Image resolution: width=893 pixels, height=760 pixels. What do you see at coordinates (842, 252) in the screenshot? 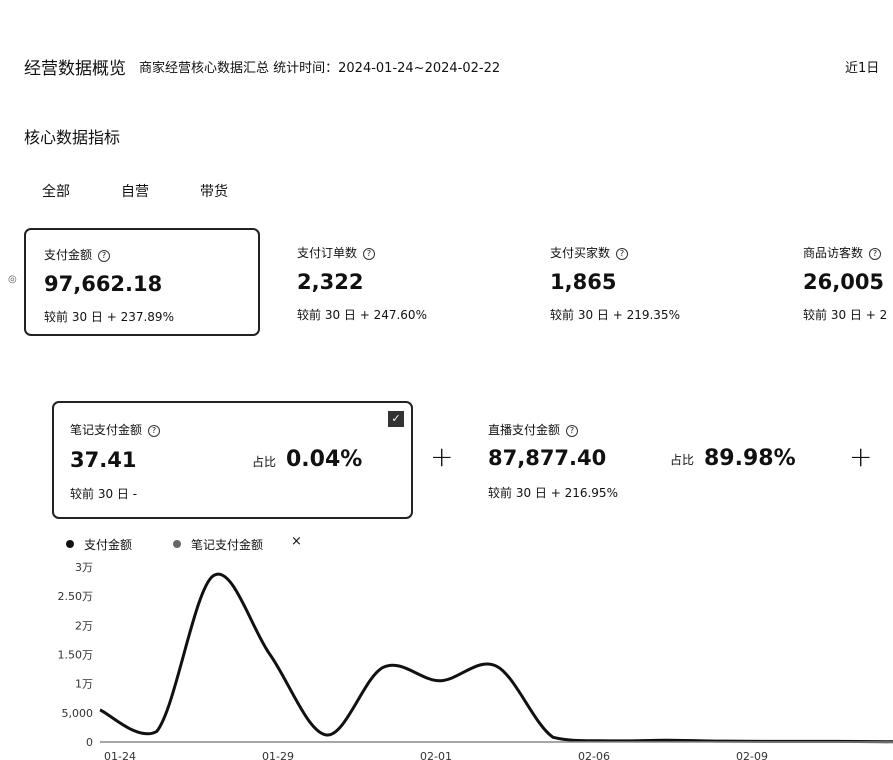
I see `metric-label: 商品访客数?` at bounding box center [842, 252].